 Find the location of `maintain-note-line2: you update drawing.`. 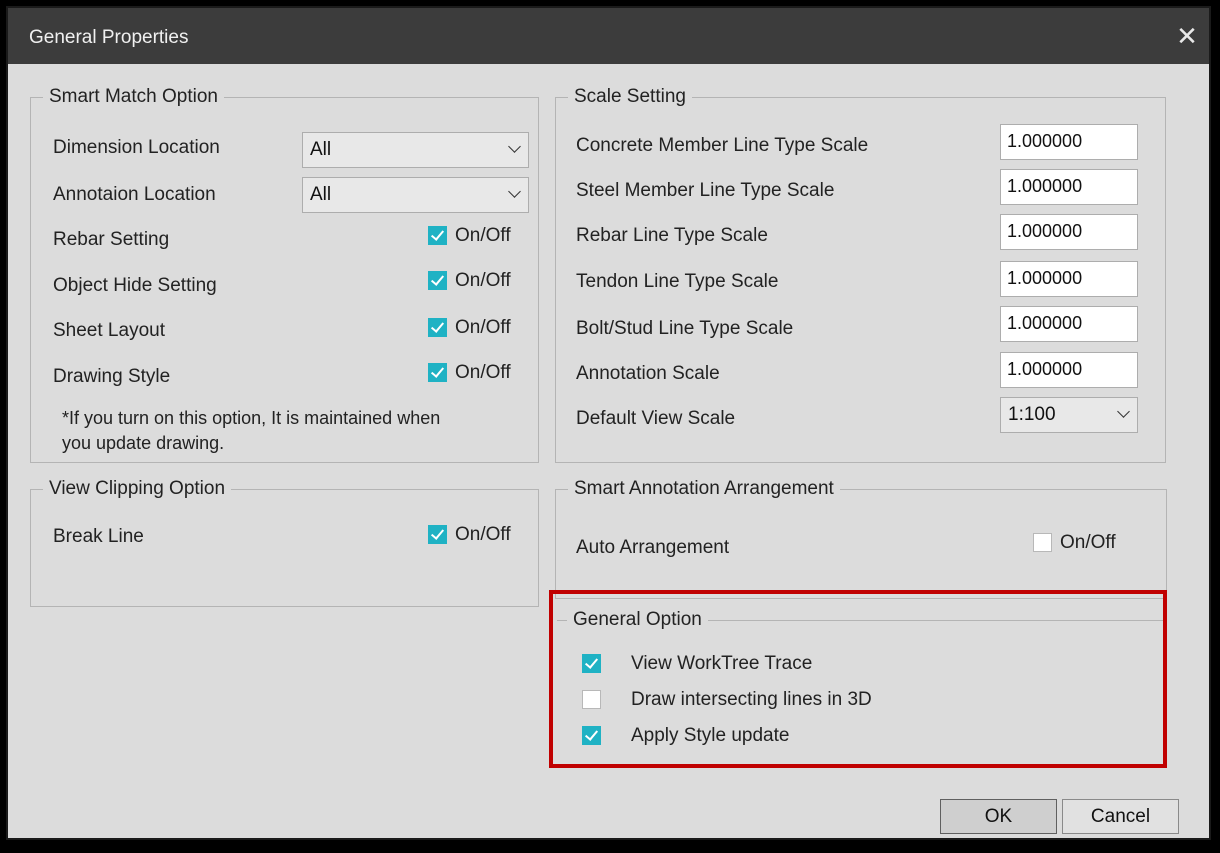

maintain-note-line2: you update drawing. is located at coordinates (143, 443).